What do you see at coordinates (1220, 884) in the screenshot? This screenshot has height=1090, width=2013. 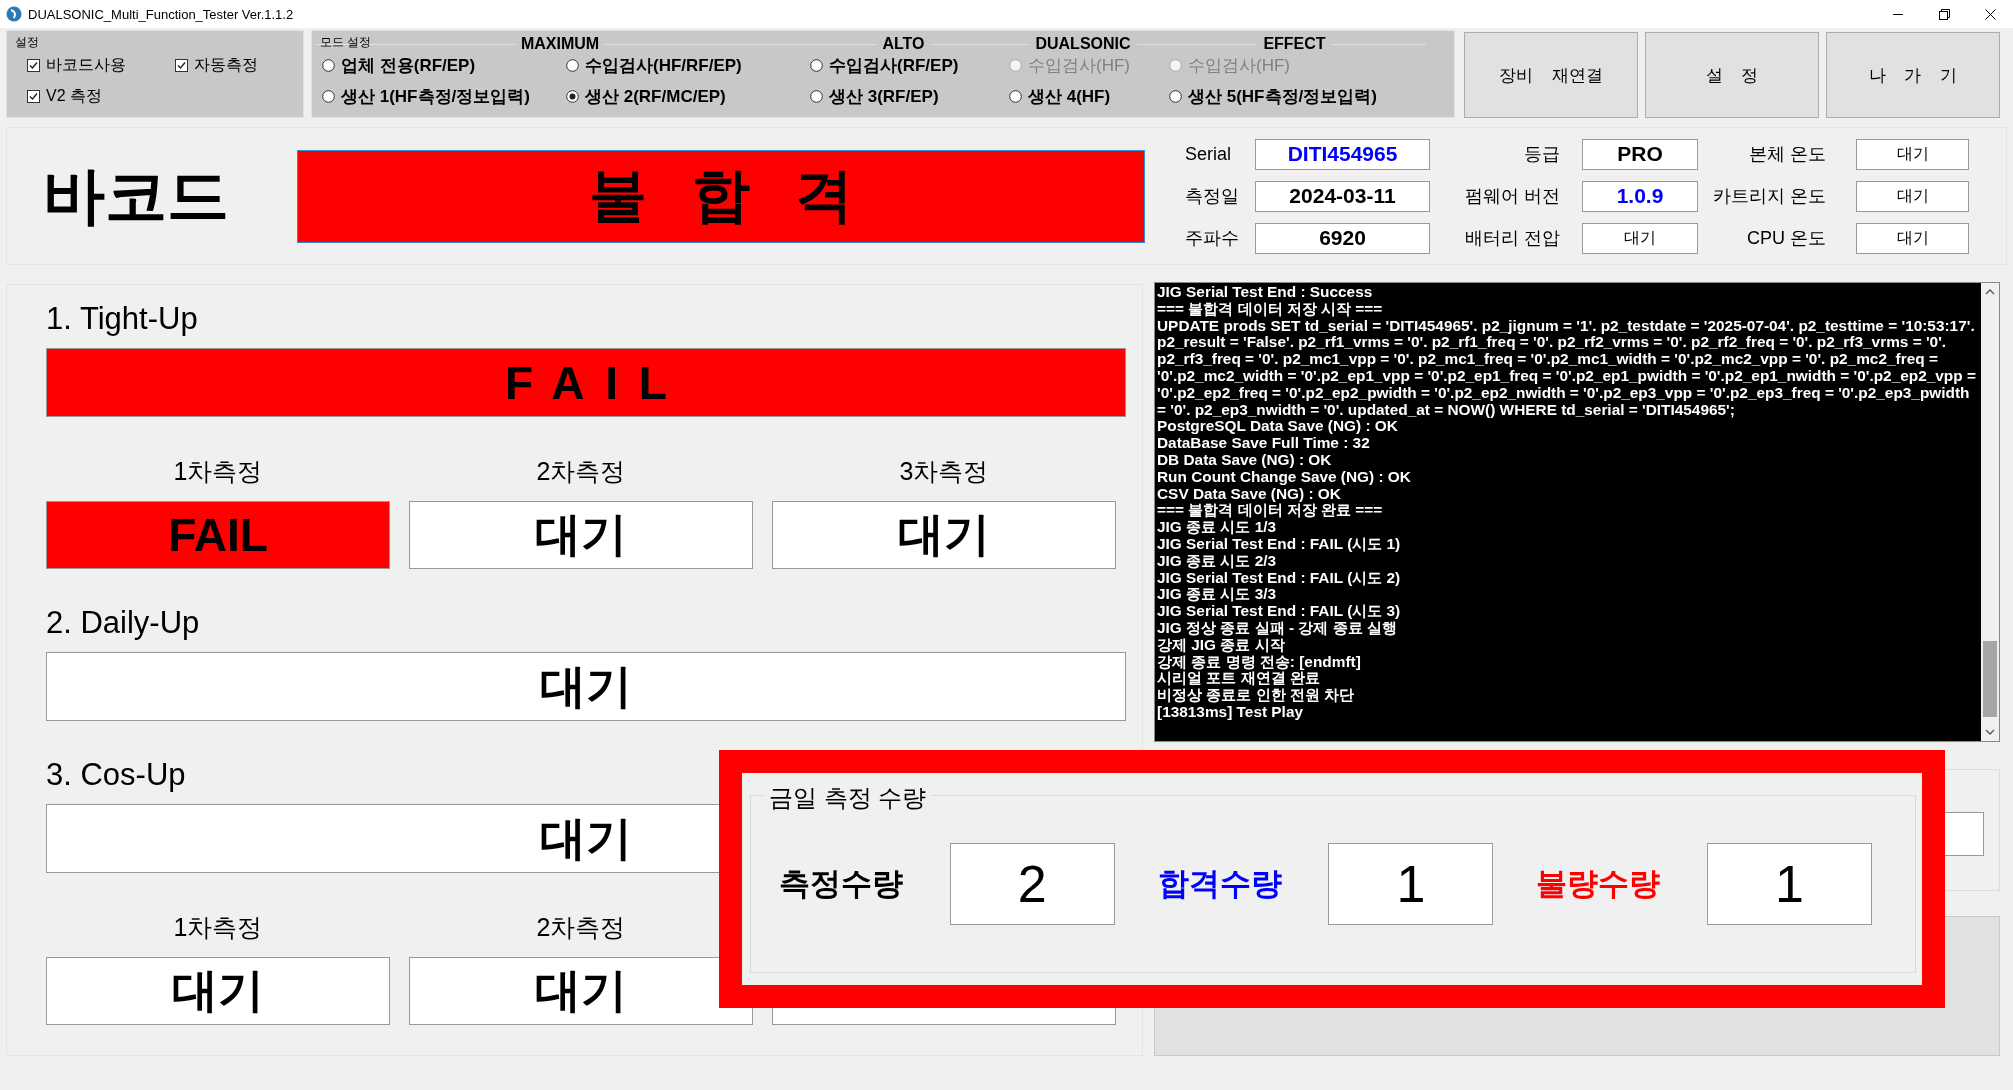 I see `count-label: 합격수량` at bounding box center [1220, 884].